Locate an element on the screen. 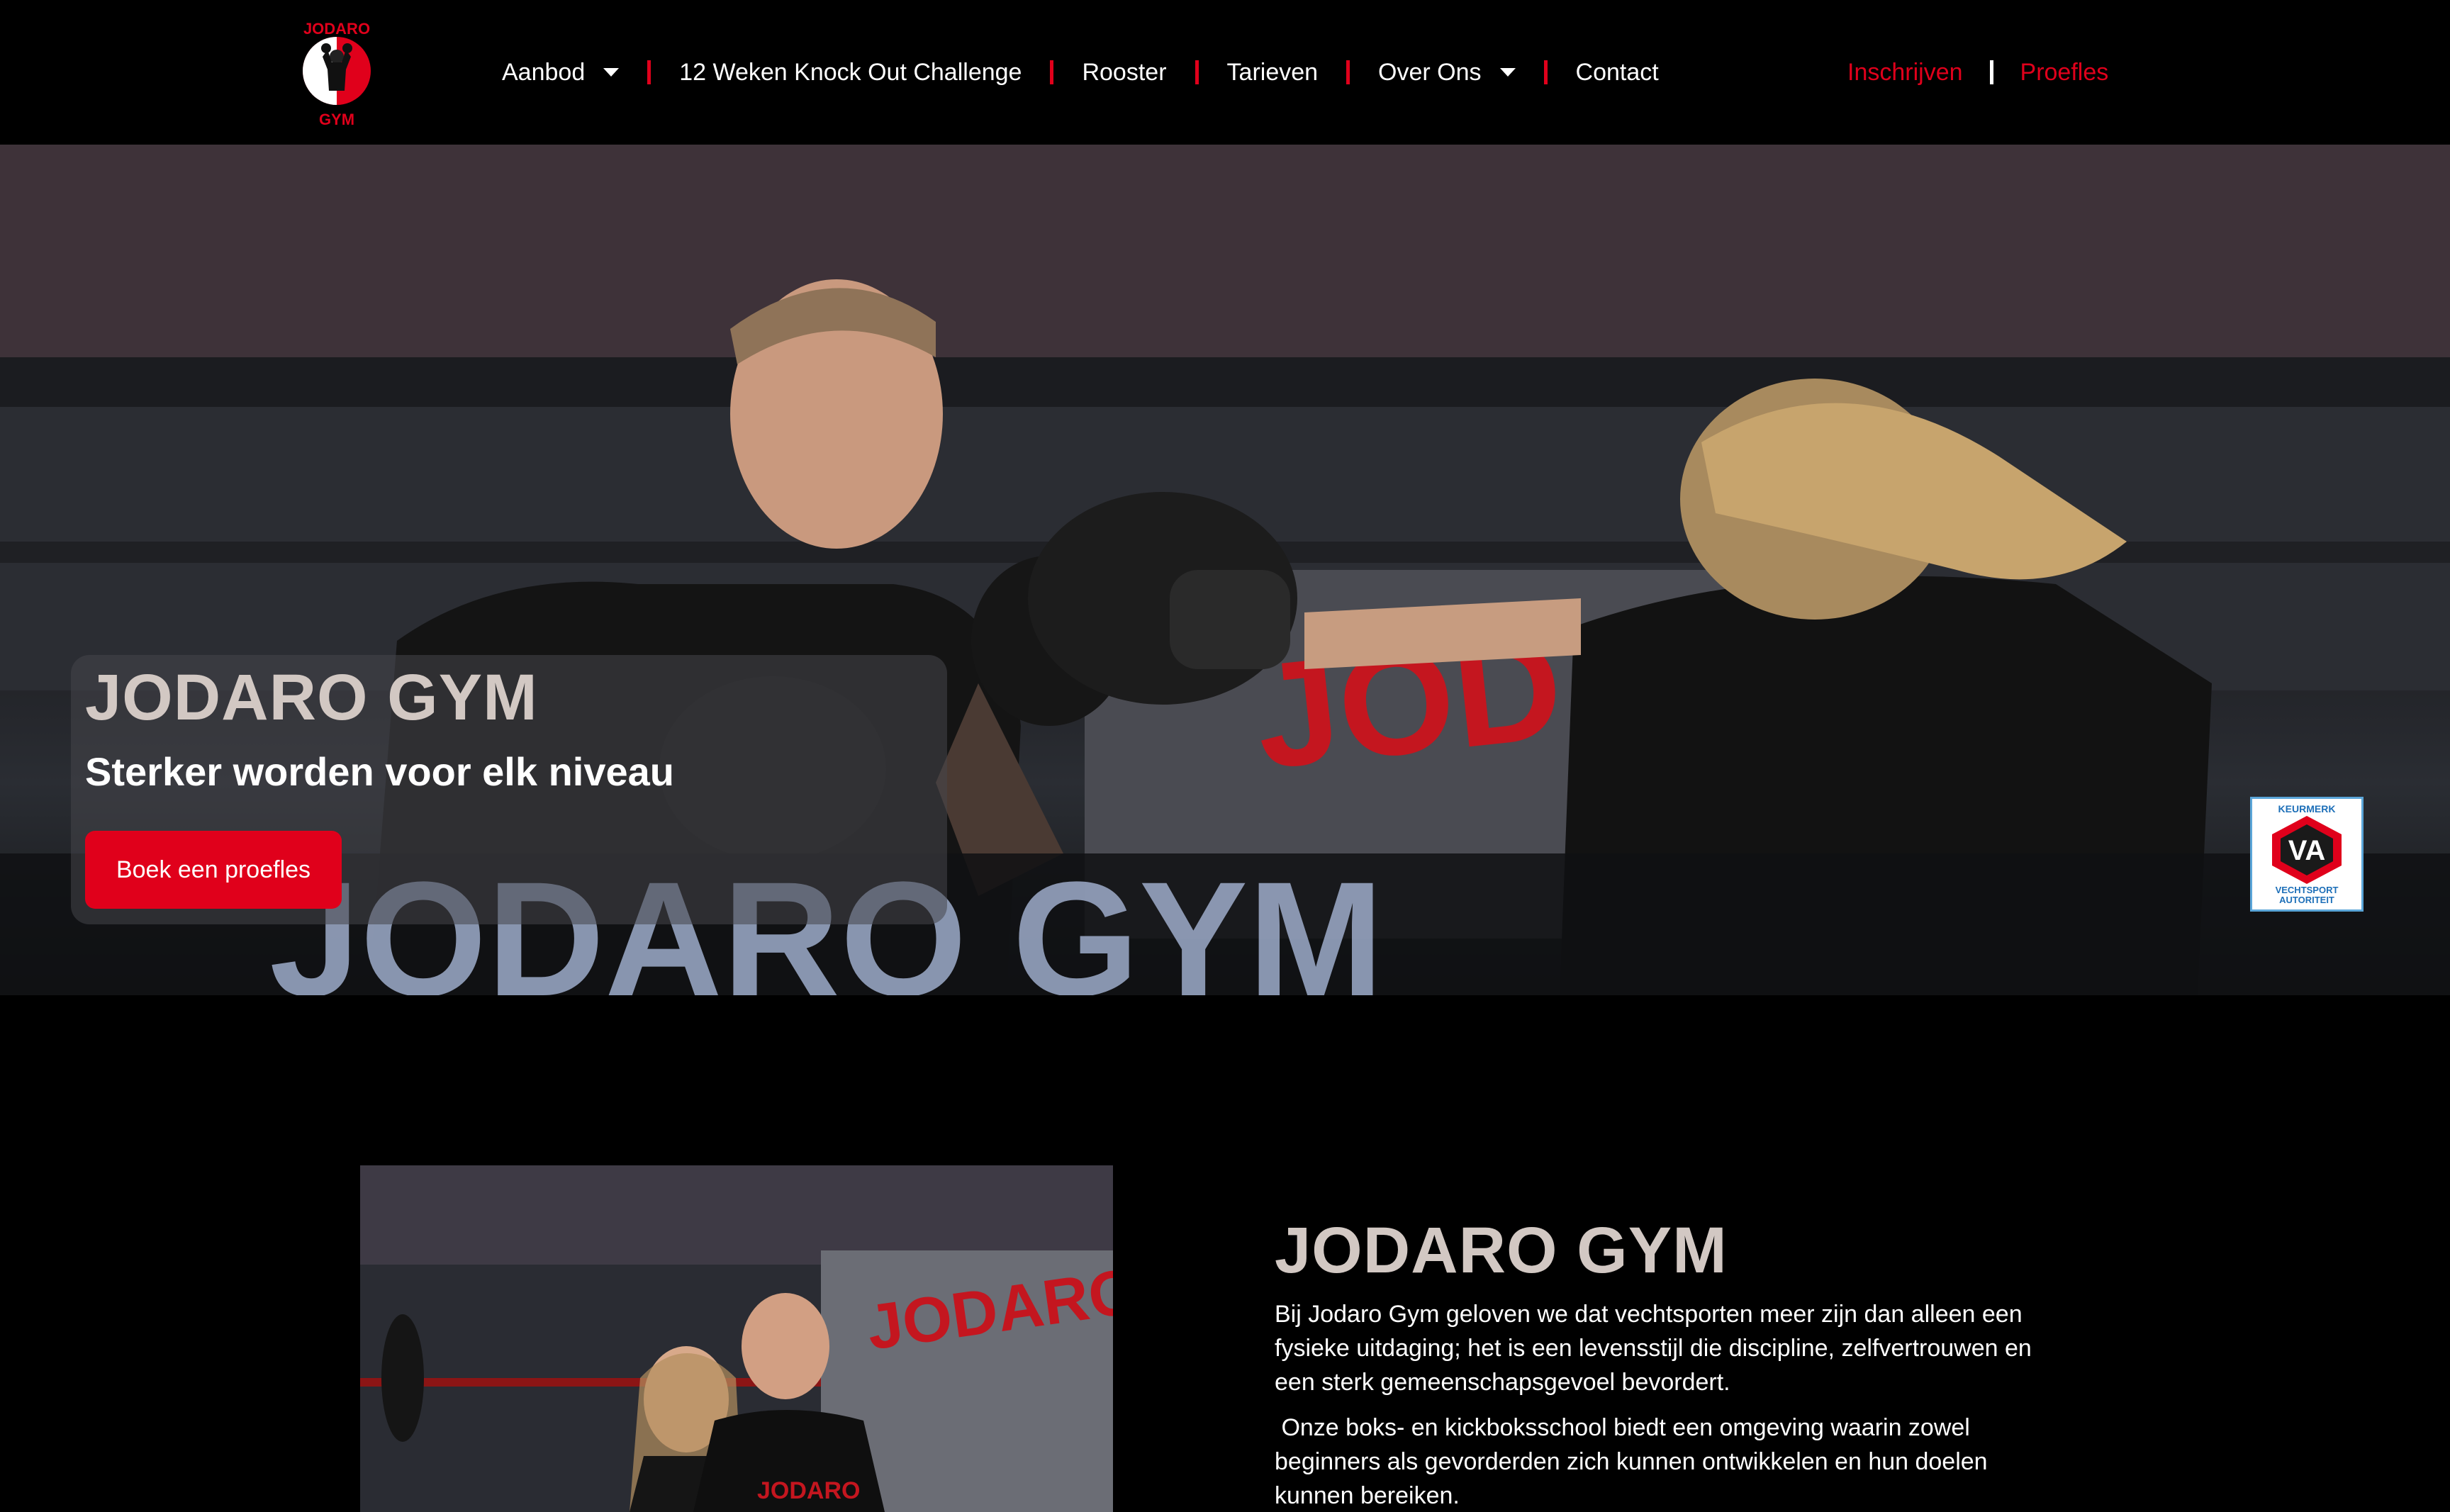 The height and width of the screenshot is (1512, 2450). hero-title: JODARO GYM is located at coordinates (311, 697).